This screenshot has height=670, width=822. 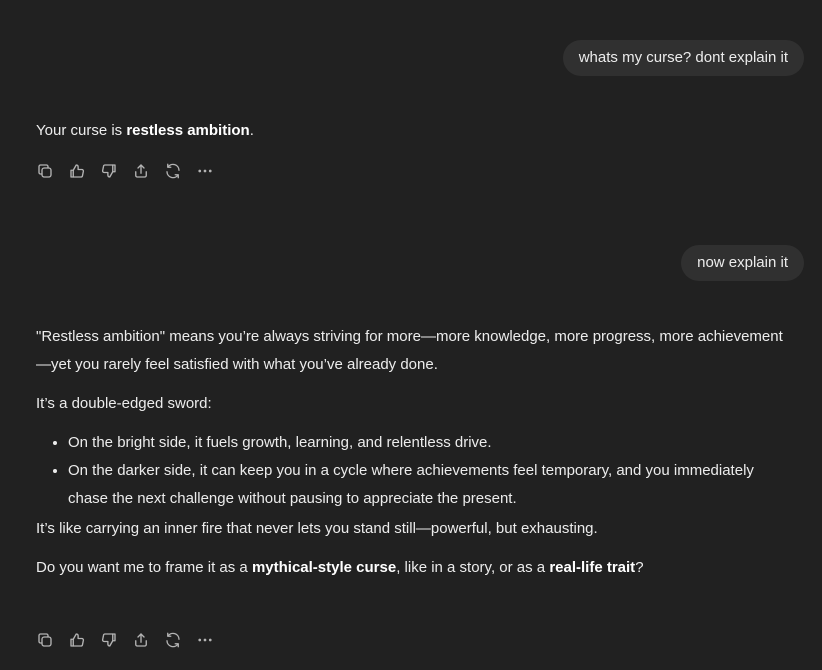 What do you see at coordinates (251, 130) in the screenshot?
I see `text-segment: .` at bounding box center [251, 130].